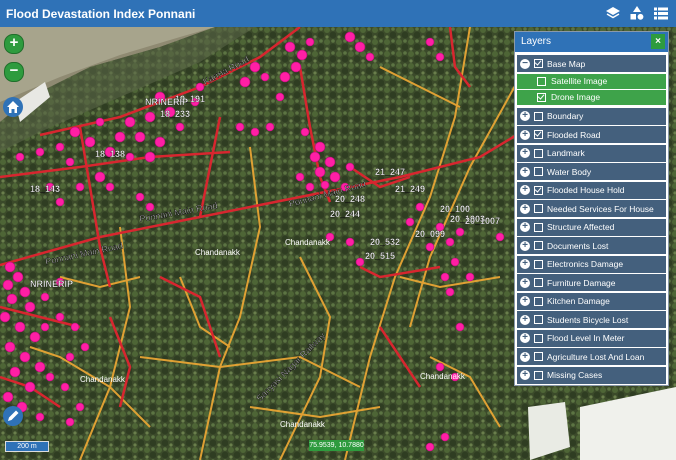 The width and height of the screenshot is (676, 460). What do you see at coordinates (45, 189) in the screenshot?
I see `house-label: 18_143` at bounding box center [45, 189].